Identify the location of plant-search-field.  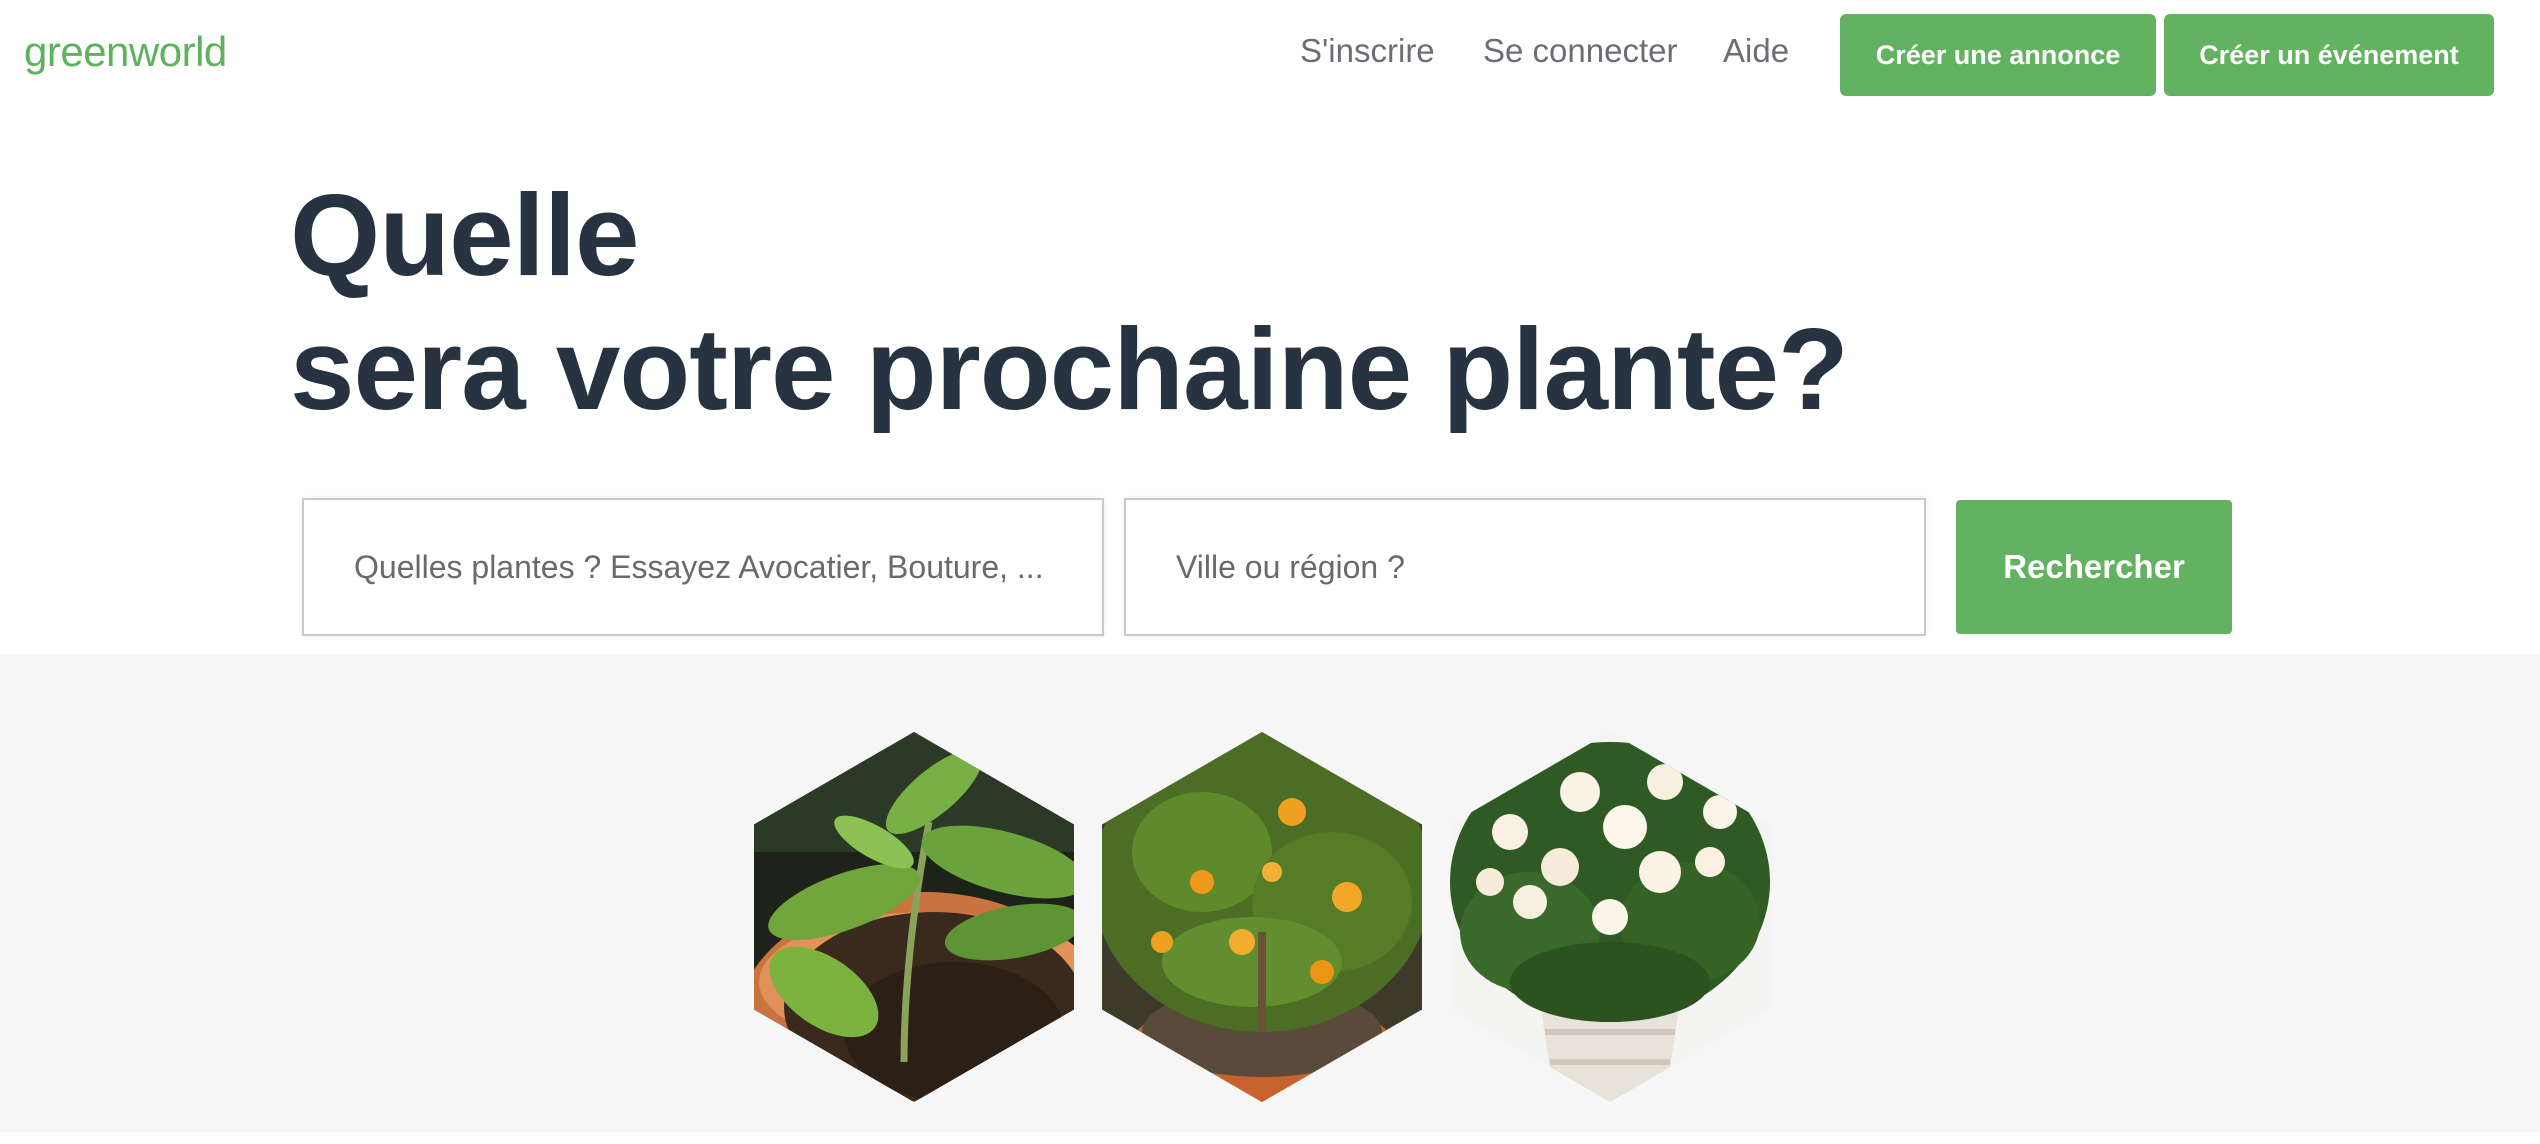
(703, 567).